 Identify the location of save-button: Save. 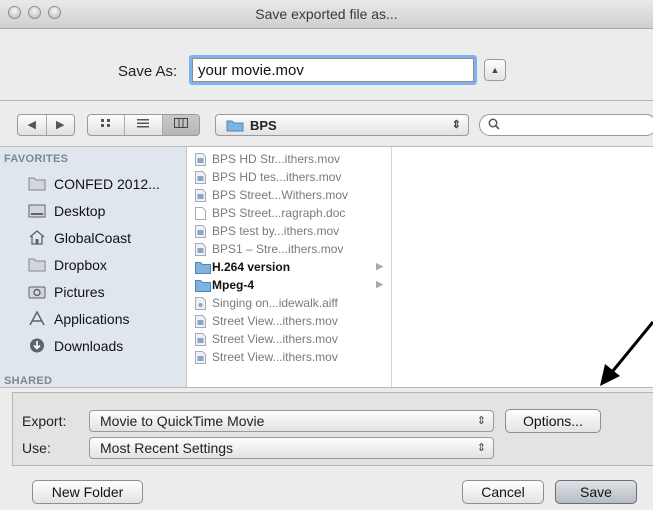
(596, 492).